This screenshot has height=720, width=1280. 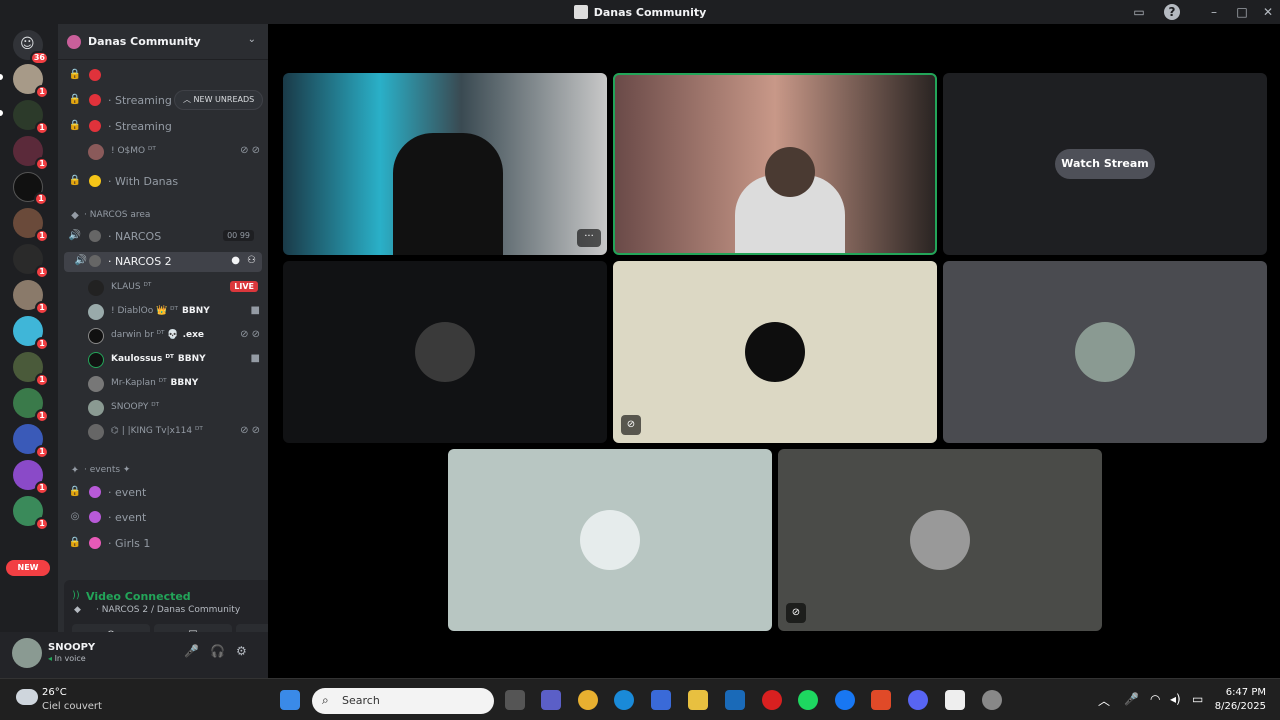 I want to click on teams-icon, so click(x=551, y=700).